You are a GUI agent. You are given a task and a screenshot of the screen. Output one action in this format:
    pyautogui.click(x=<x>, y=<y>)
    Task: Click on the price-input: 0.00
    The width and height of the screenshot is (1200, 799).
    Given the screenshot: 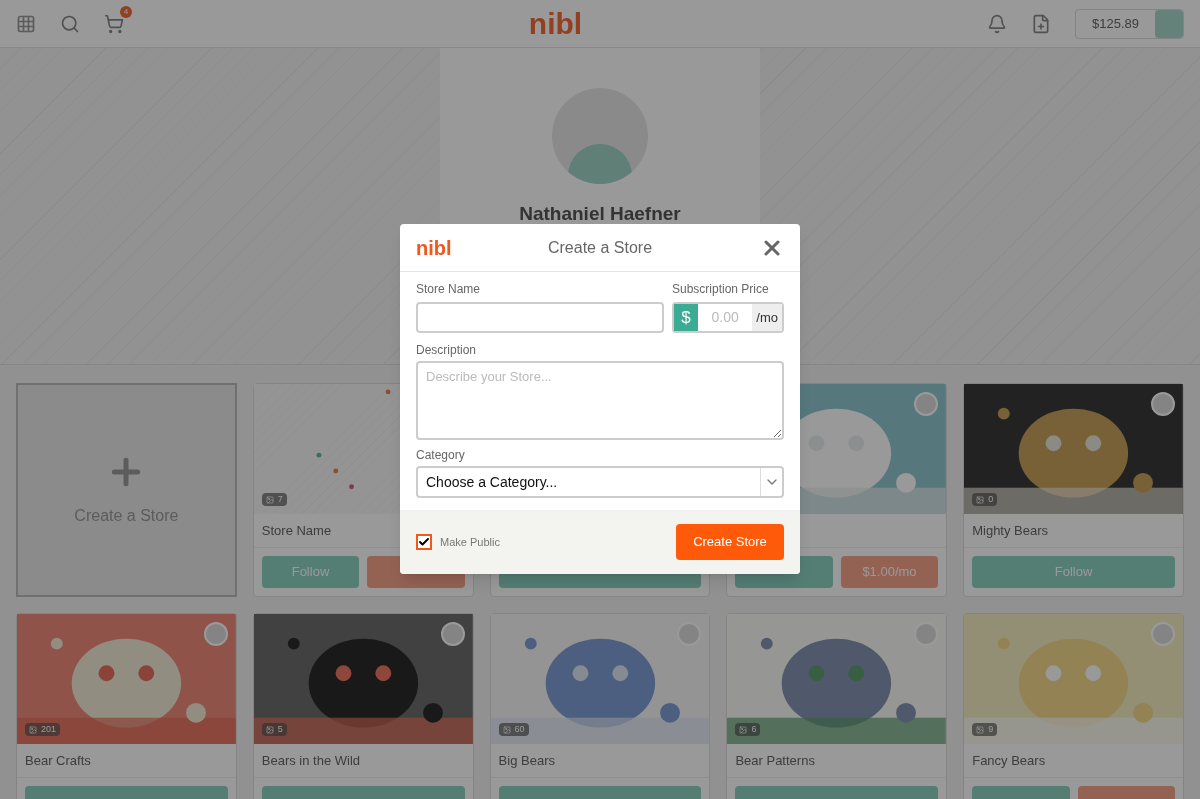 What is the action you would take?
    pyautogui.click(x=725, y=317)
    